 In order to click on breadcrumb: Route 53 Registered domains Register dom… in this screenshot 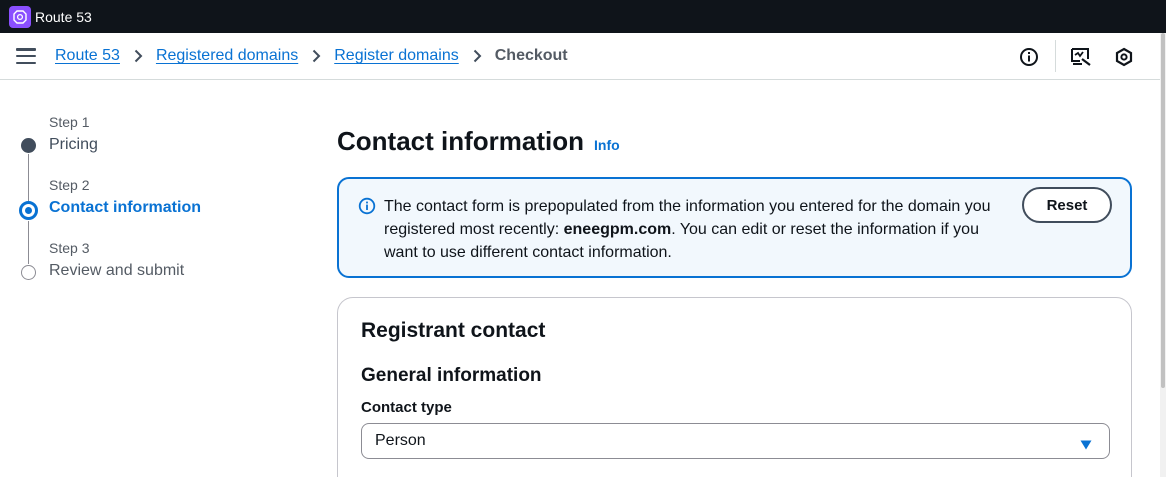, I will do `click(311, 56)`.